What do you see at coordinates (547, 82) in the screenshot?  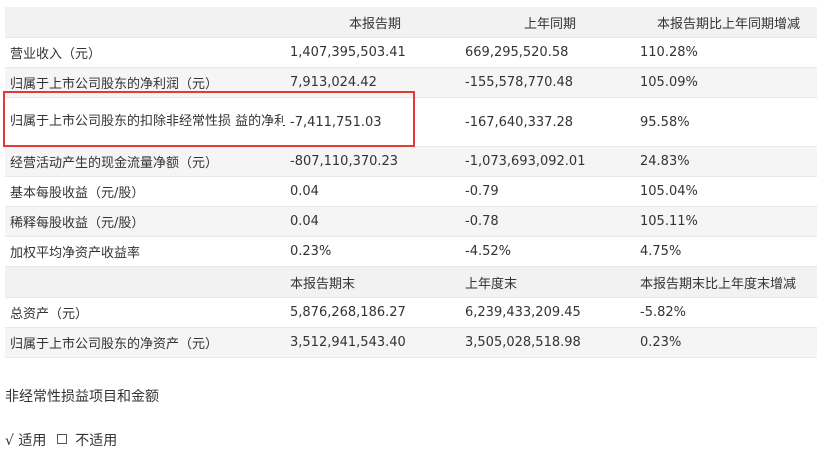 I see `cell-last-year: -155,578,770.48` at bounding box center [547, 82].